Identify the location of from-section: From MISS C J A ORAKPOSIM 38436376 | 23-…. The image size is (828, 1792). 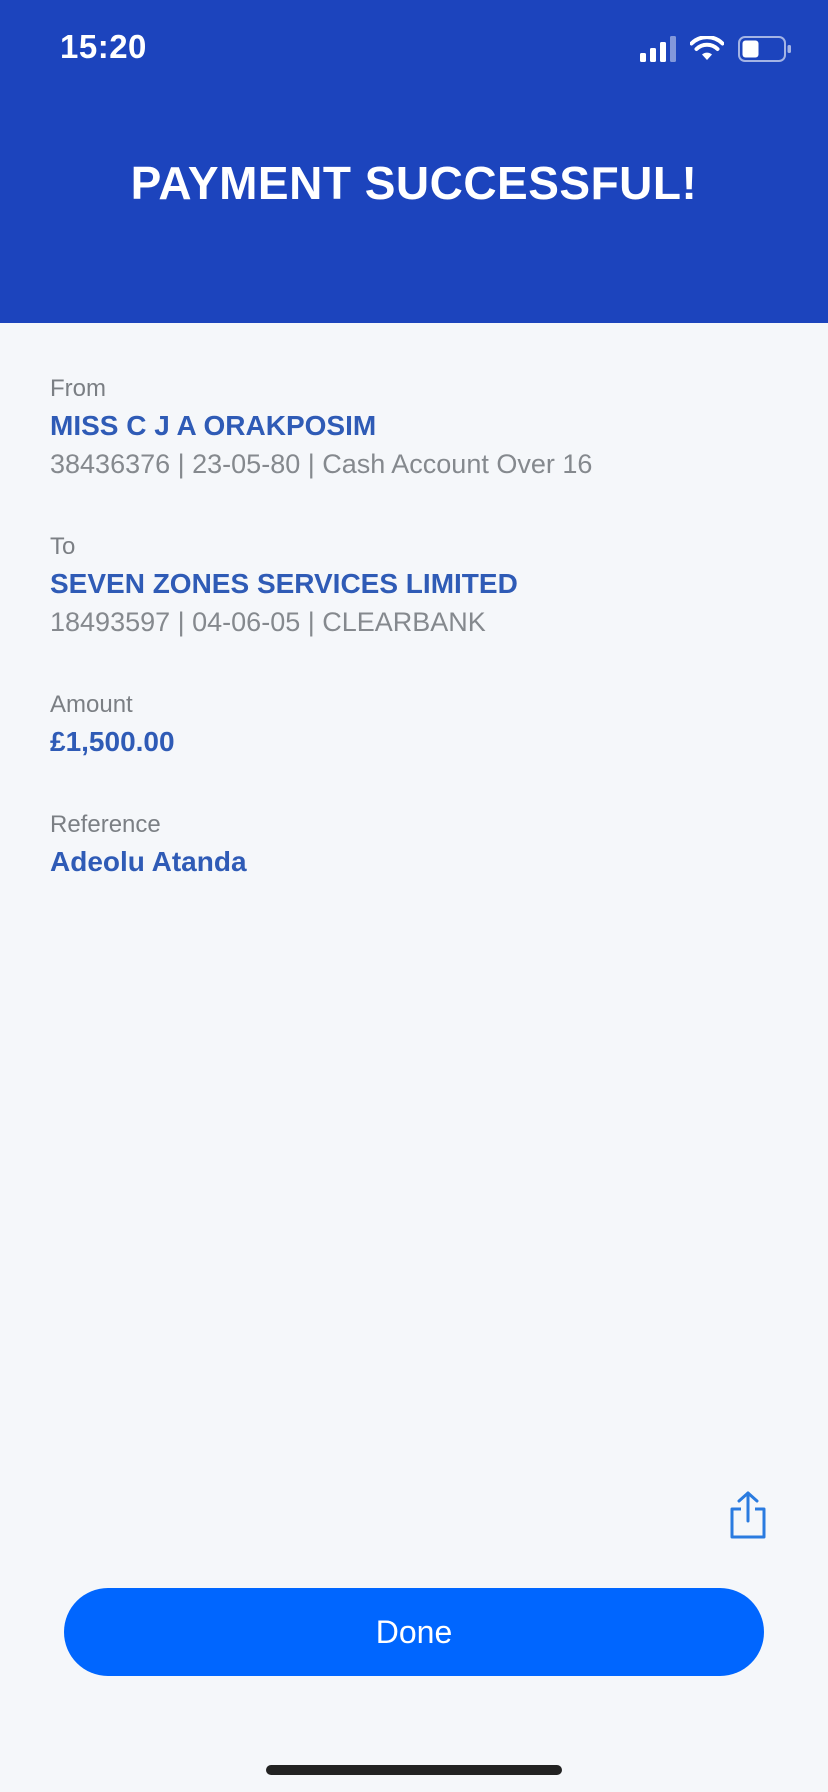
(415, 428).